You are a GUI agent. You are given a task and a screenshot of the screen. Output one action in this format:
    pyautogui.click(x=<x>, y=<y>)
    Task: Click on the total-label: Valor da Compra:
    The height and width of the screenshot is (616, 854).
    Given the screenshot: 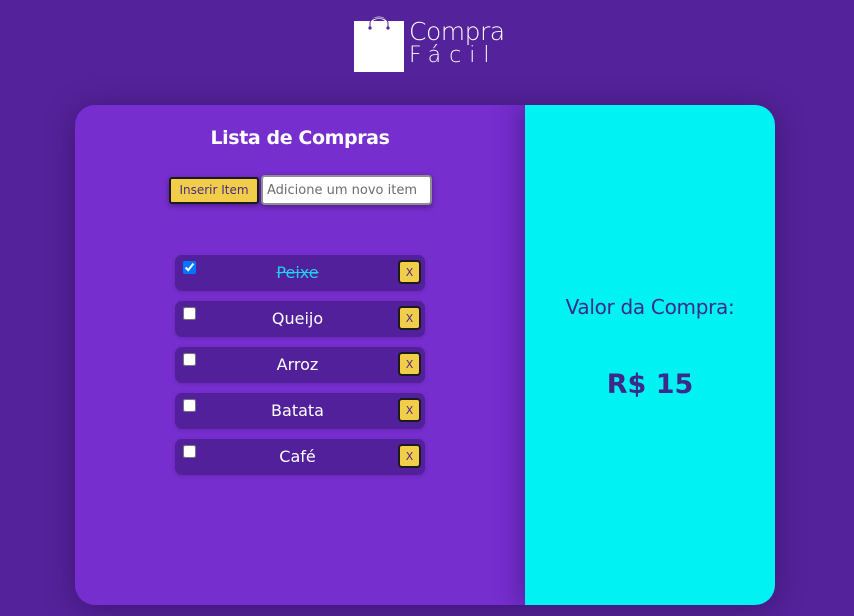 What is the action you would take?
    pyautogui.click(x=650, y=307)
    